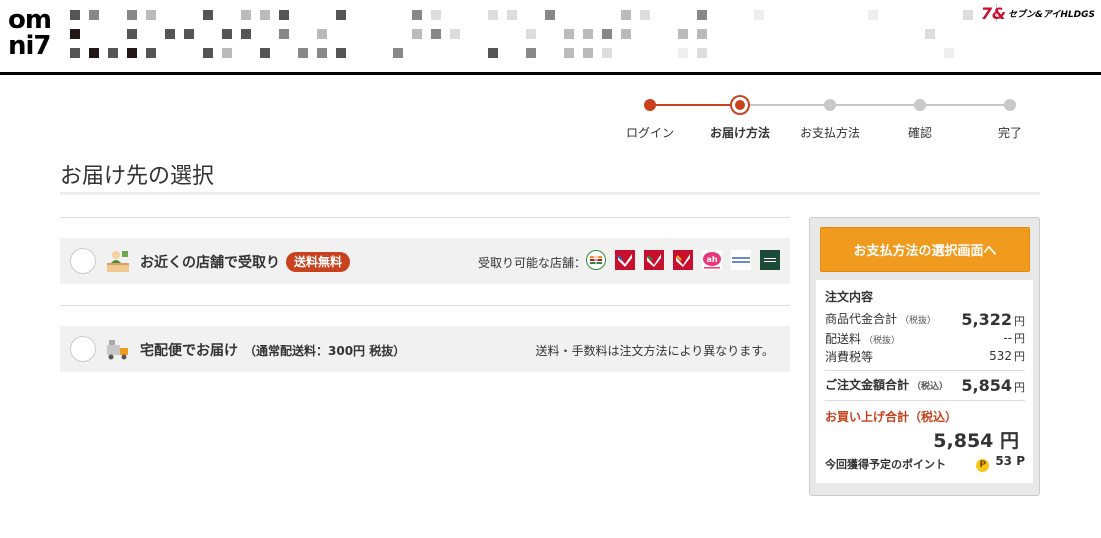 The width and height of the screenshot is (1101, 538). What do you see at coordinates (993, 319) in the screenshot?
I see `subtotal-value: 5,322 円` at bounding box center [993, 319].